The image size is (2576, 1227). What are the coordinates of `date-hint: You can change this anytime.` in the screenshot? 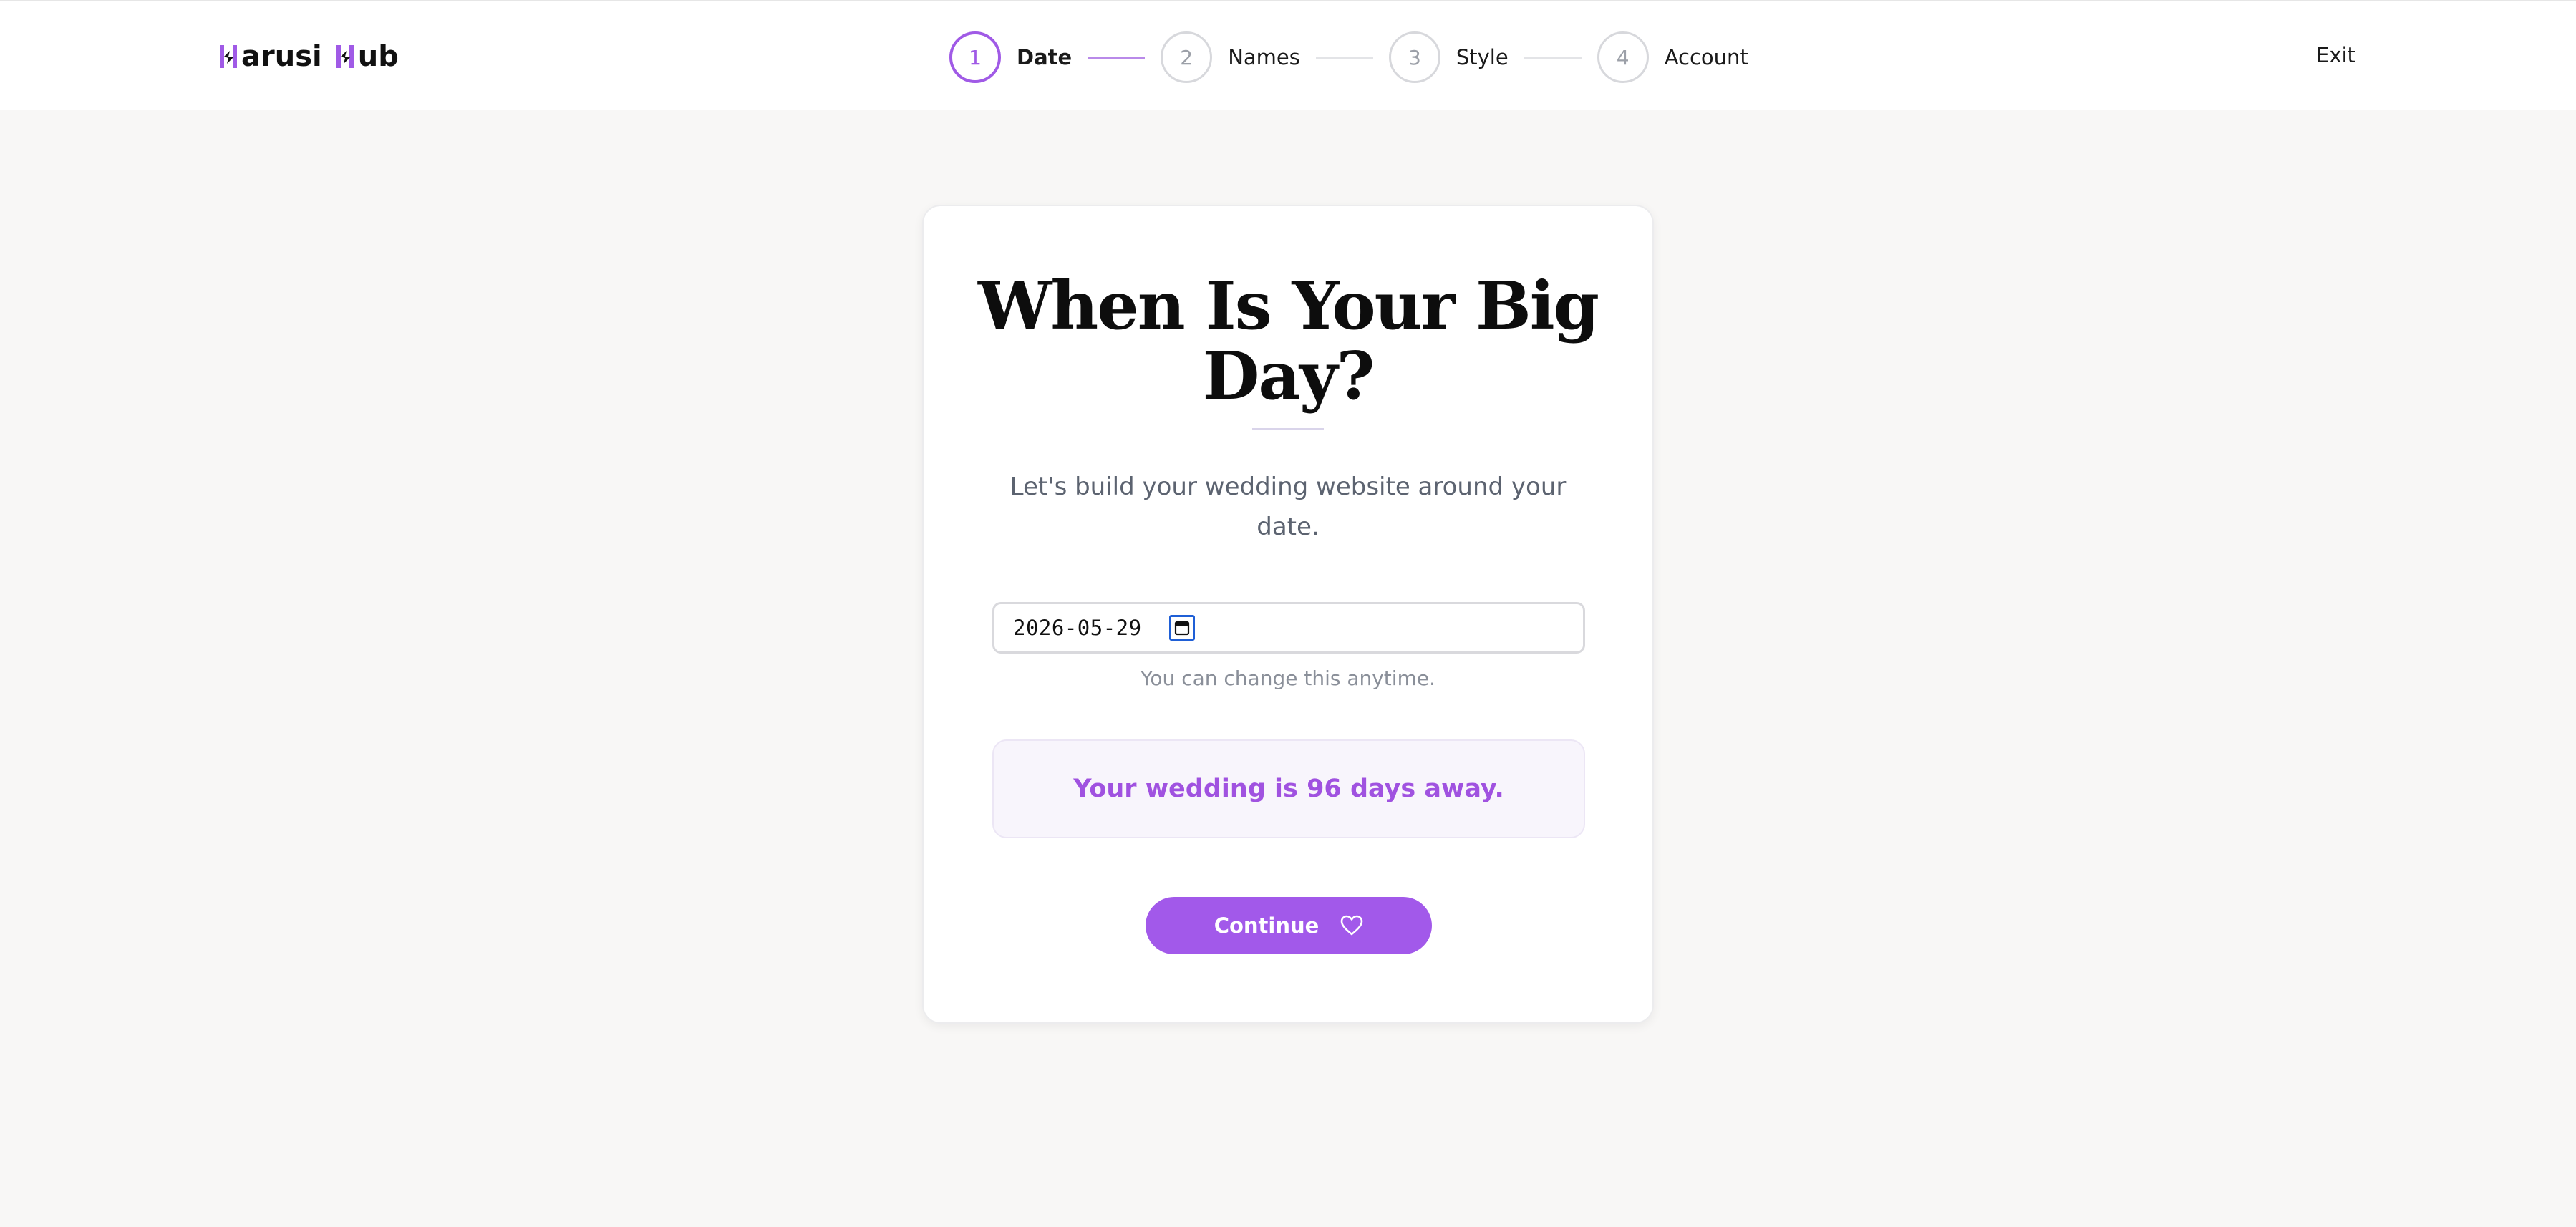 It's located at (1288, 678).